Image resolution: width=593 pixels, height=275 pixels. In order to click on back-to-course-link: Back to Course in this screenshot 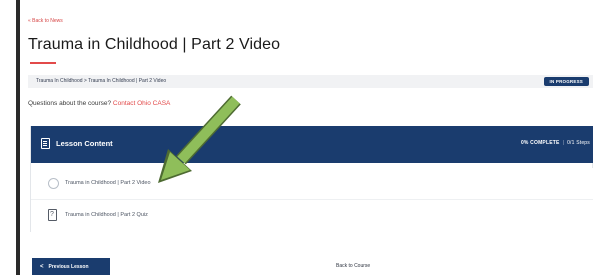, I will do `click(353, 266)`.